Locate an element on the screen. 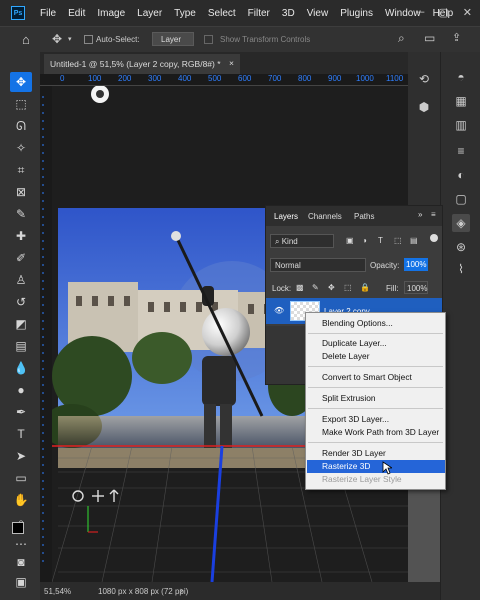 Image resolution: width=480 pixels, height=600 pixels. menu-item-convert-smart-object: Convert to Smart Object is located at coordinates (383, 377).